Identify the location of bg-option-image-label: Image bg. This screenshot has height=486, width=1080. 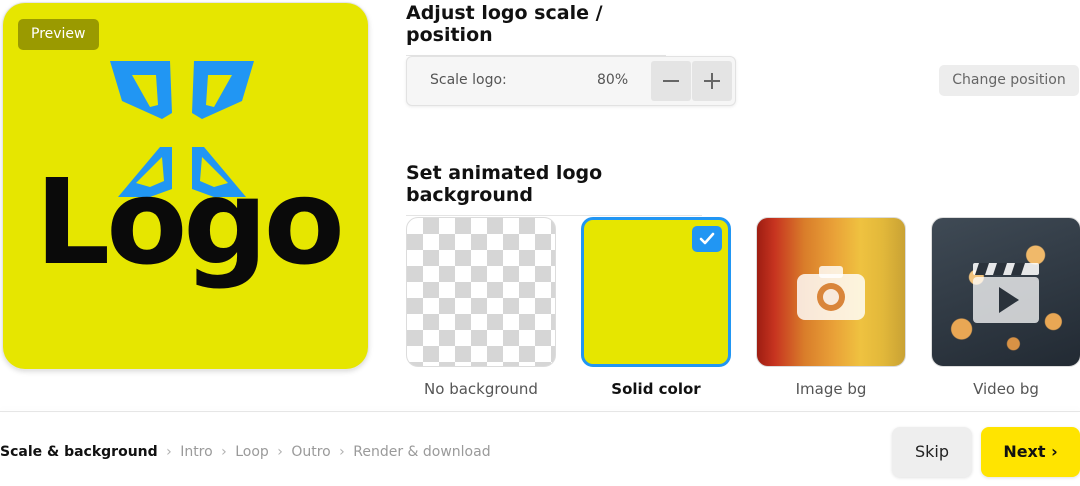
(831, 389).